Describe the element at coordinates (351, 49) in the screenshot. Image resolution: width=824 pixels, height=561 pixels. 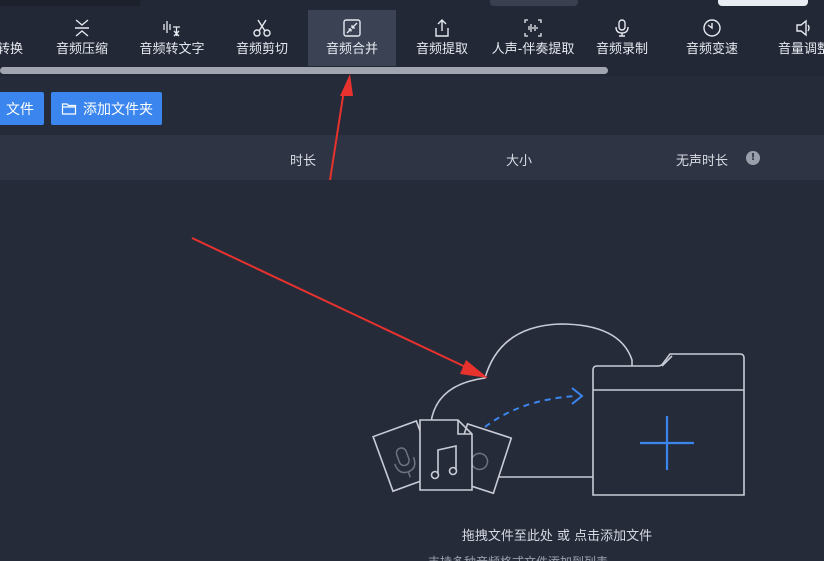
I see `tool-merge-label: 音频合并` at that location.